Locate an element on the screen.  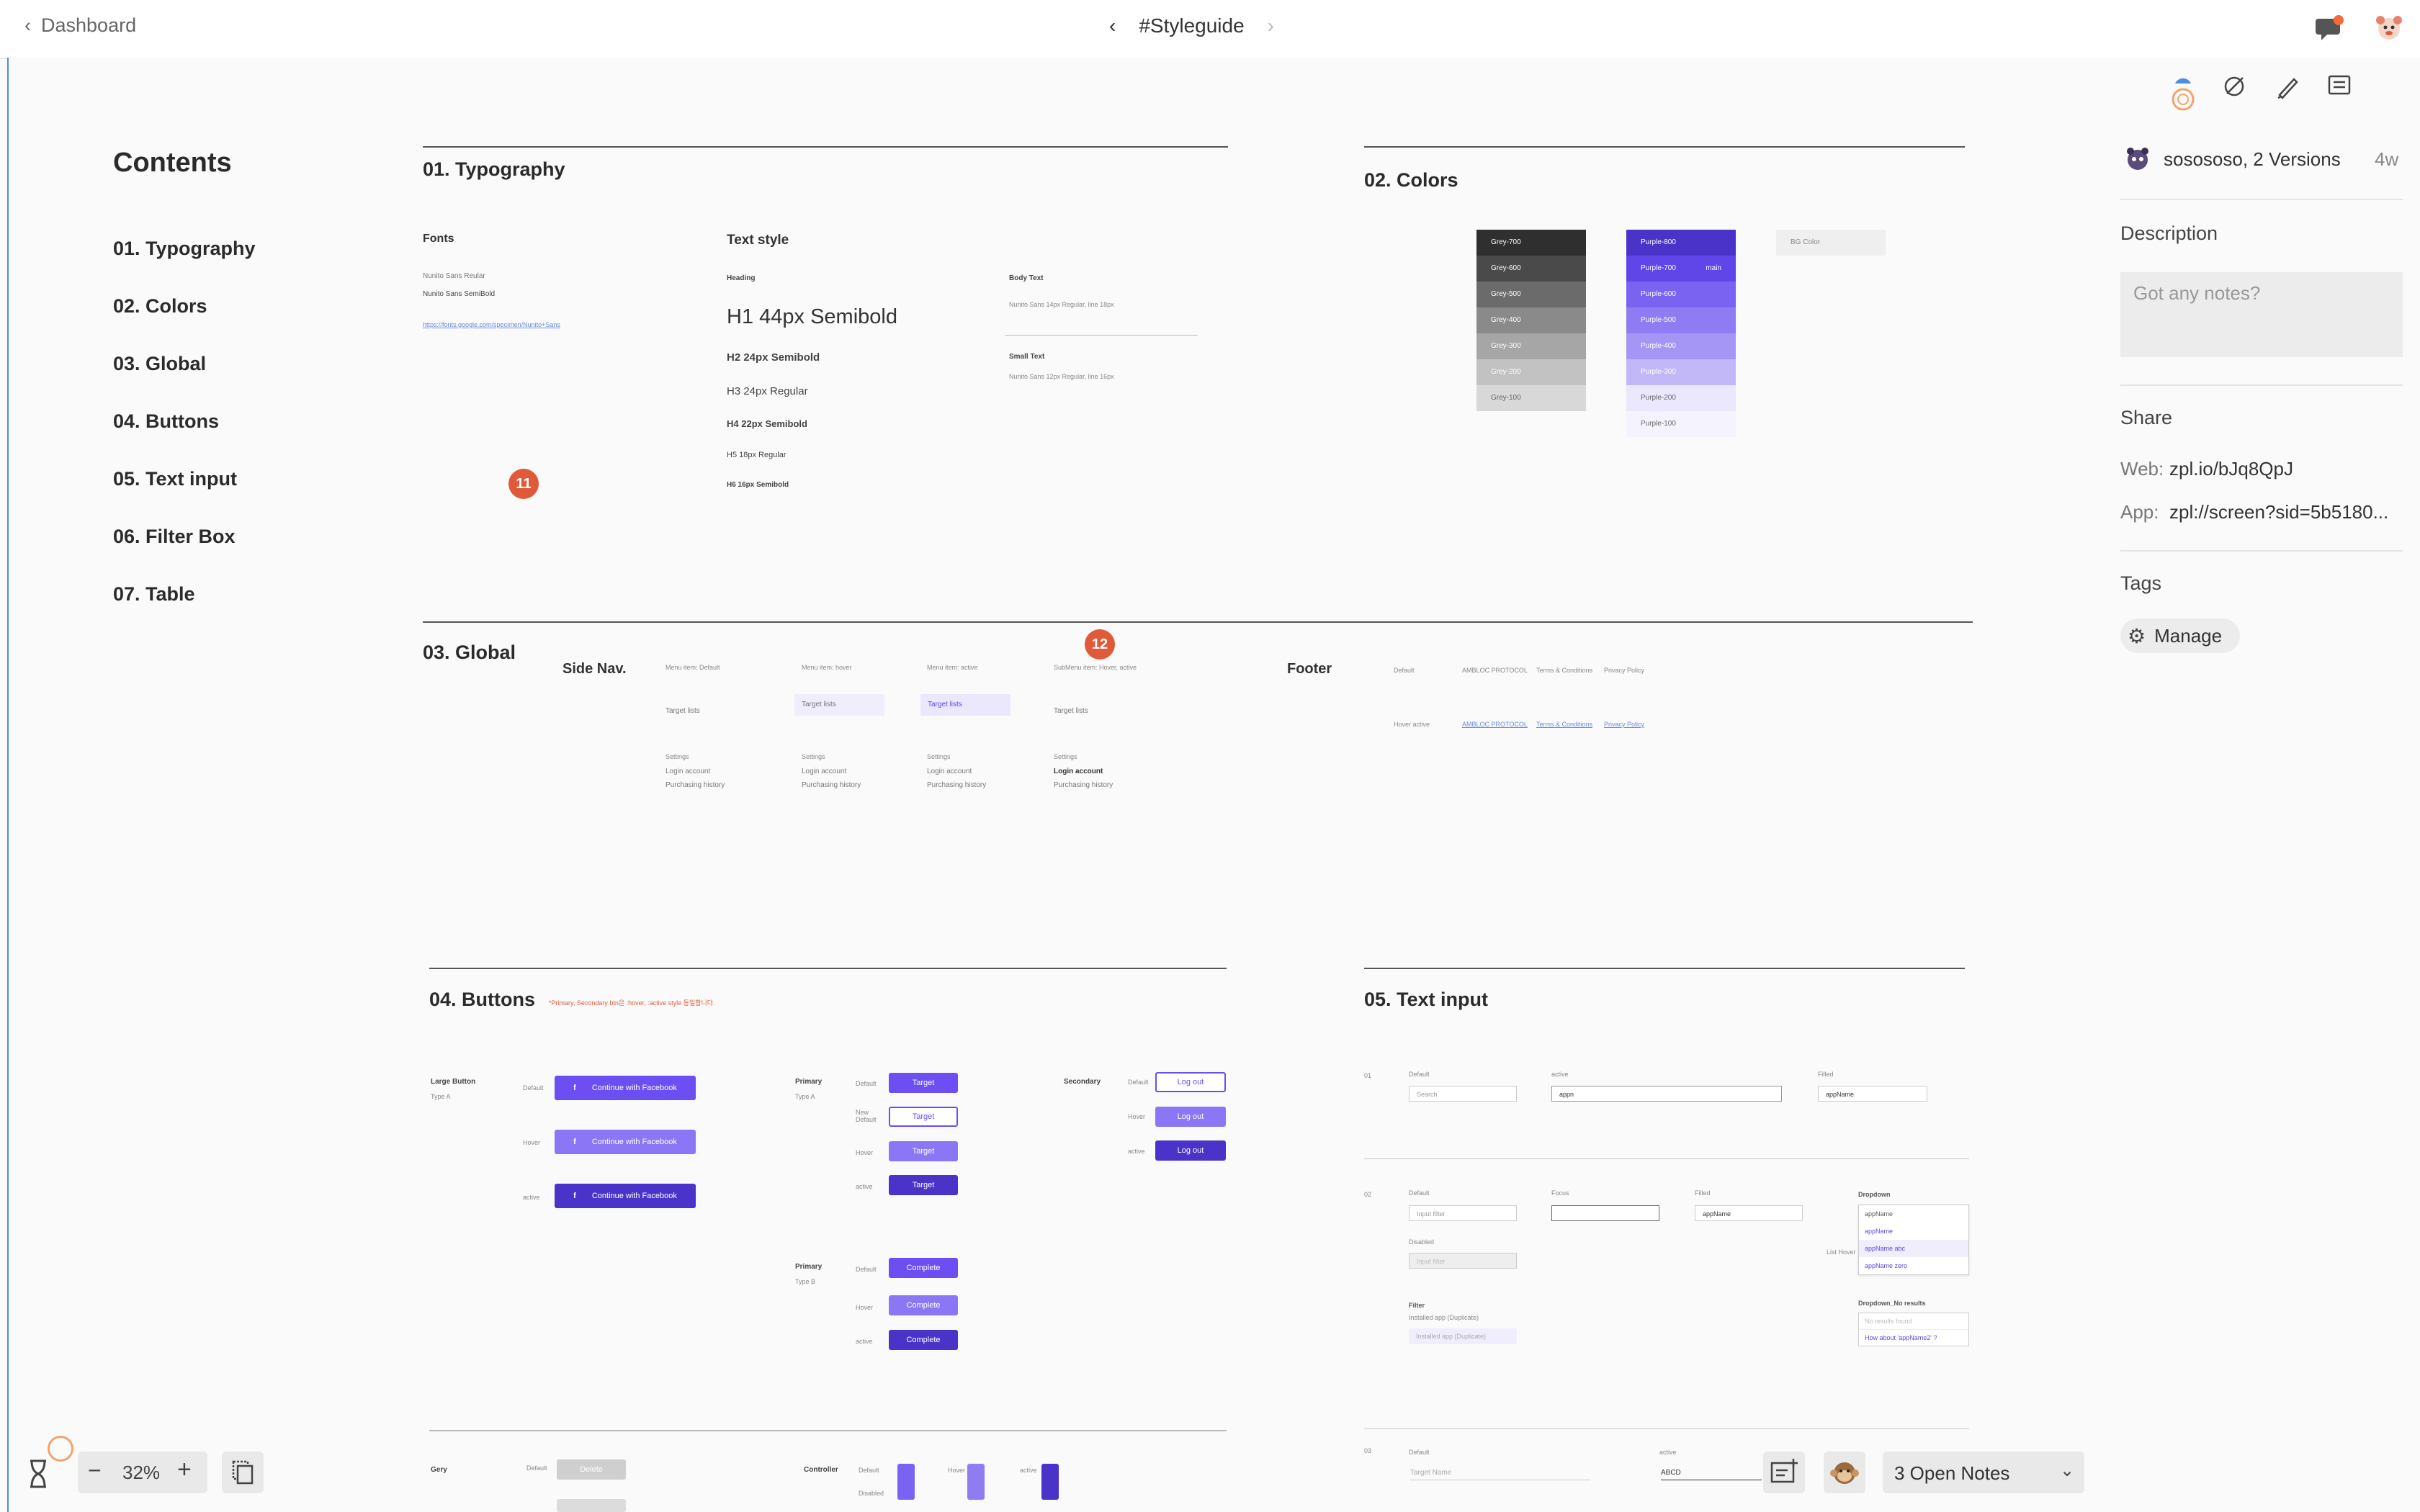
primary-target-new: Target is located at coordinates (923, 1117).